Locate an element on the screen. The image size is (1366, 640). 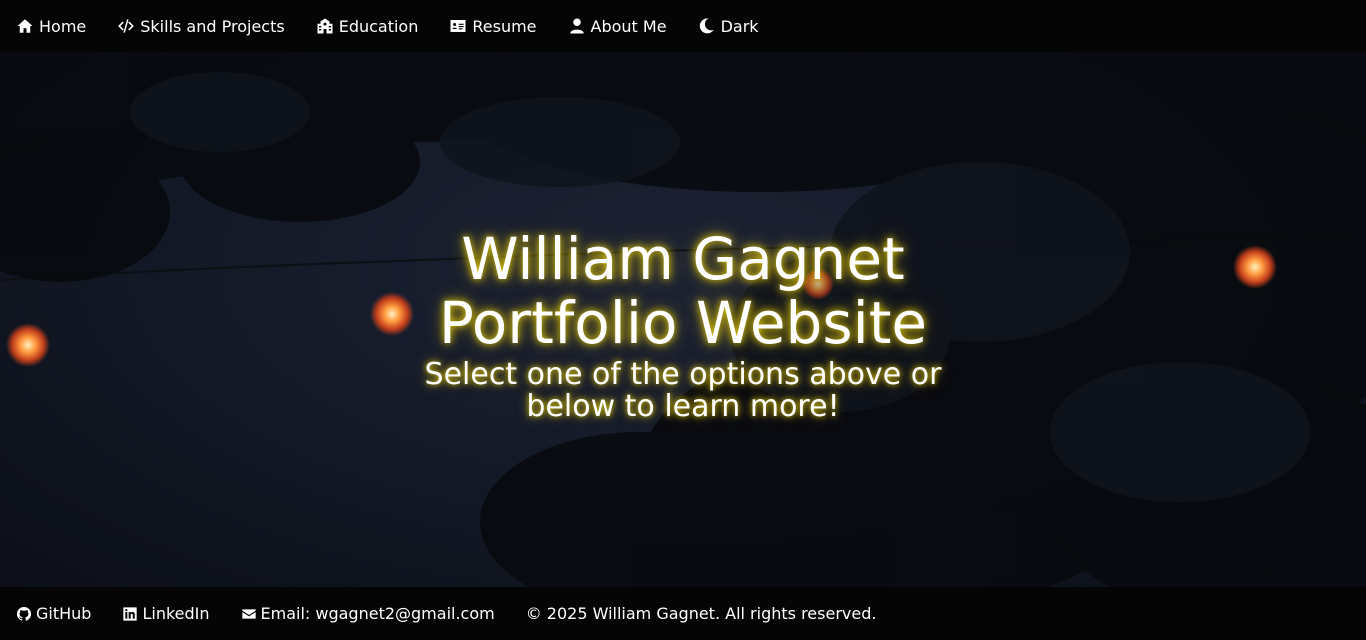
nav-item-skills-and-projects: Skills and Projects is located at coordinates (201, 26).